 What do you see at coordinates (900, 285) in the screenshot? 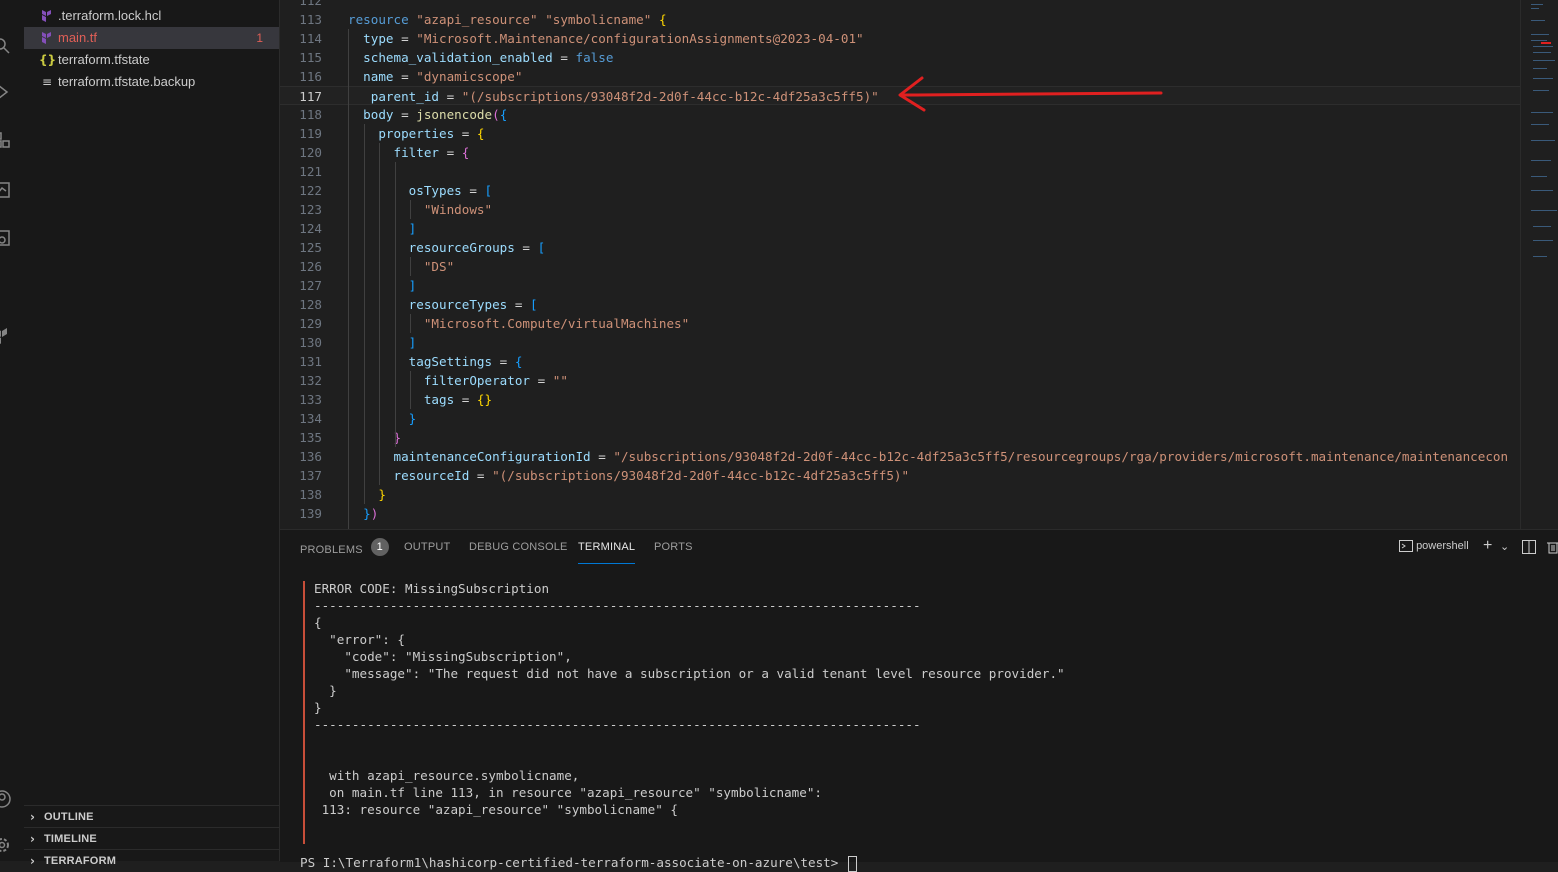
I see `code-line: 127 ]` at bounding box center [900, 285].